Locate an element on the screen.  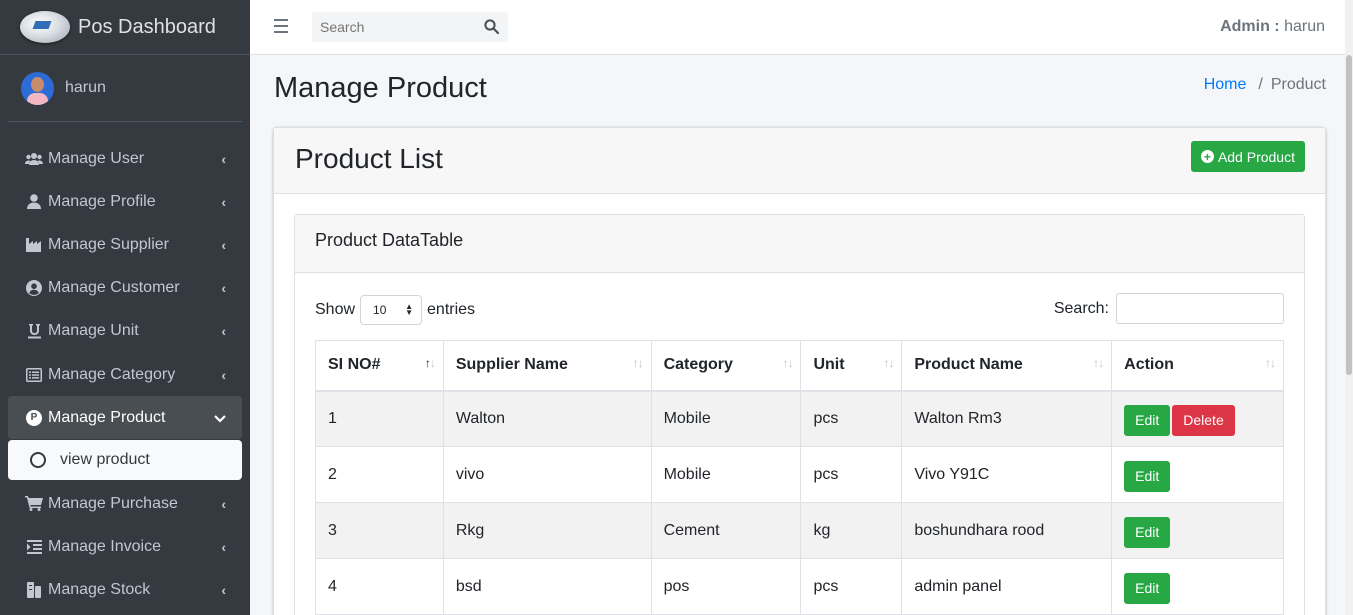
brand-logo is located at coordinates (45, 27).